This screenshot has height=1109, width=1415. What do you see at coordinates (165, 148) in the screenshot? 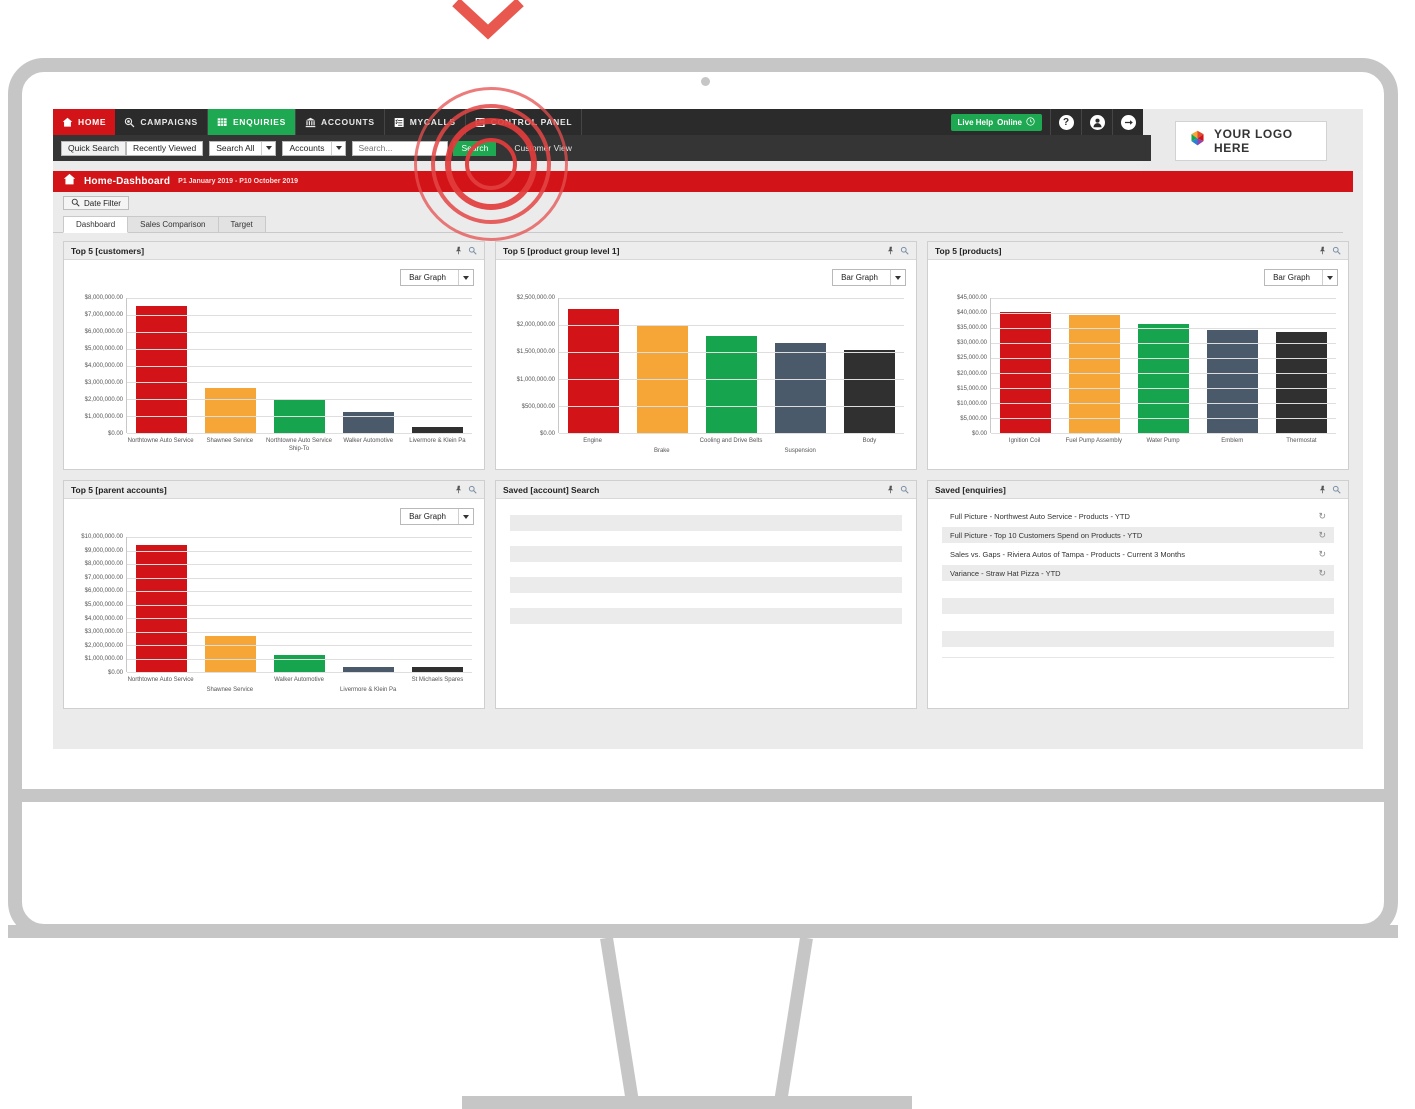
I see `recently-viewed-button: Recently Viewed` at bounding box center [165, 148].